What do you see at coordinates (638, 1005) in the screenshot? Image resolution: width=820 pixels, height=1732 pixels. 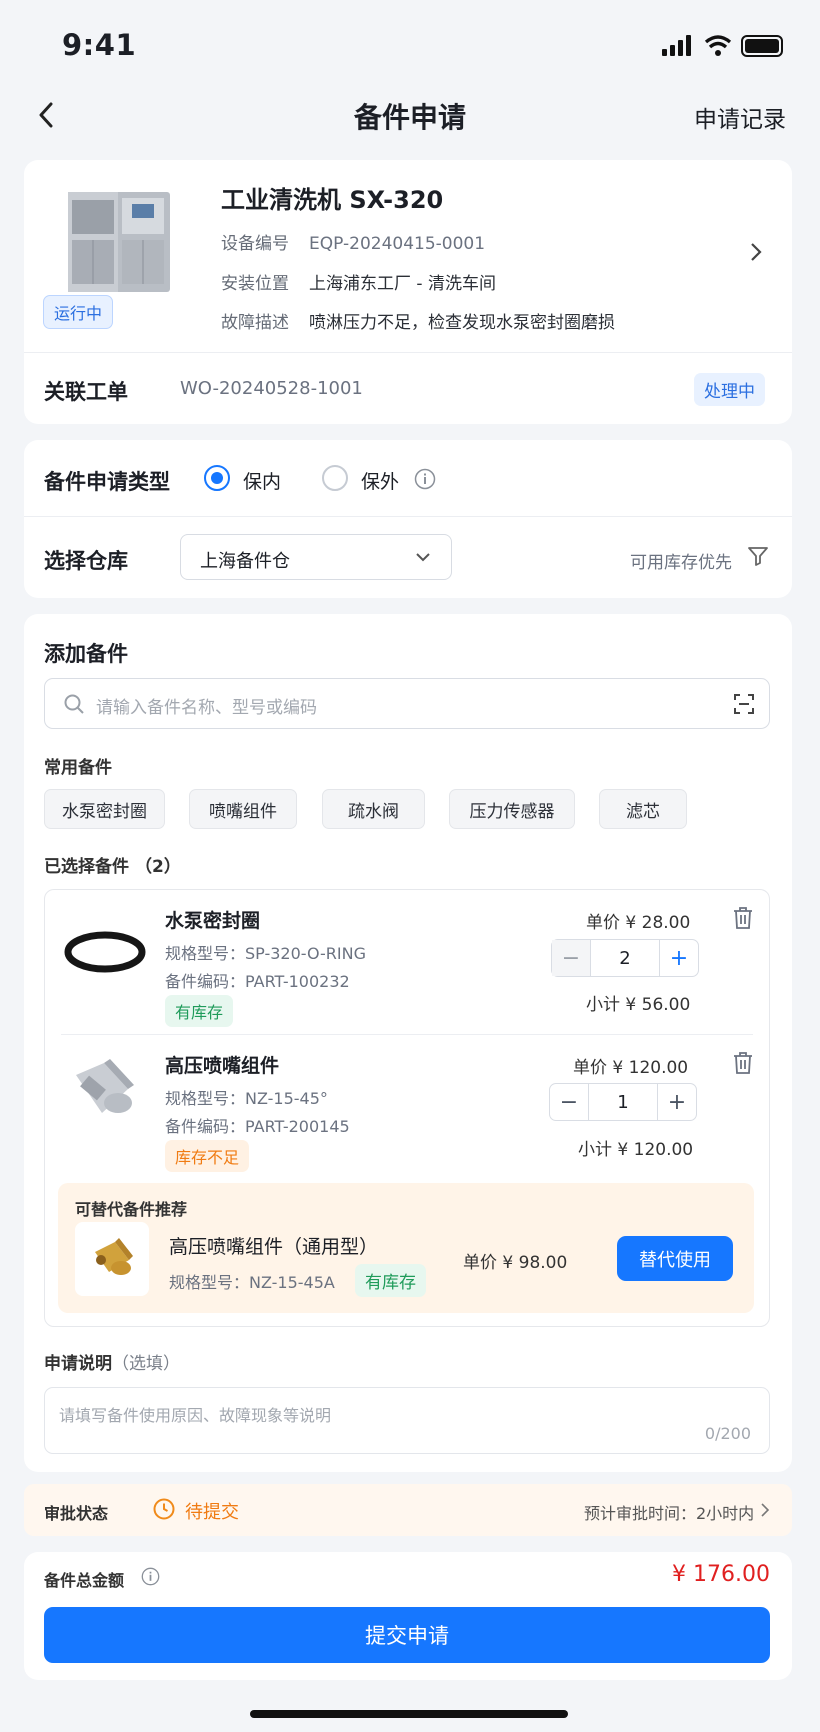 I see `part-subtotal: 小计 ¥ 56.00` at bounding box center [638, 1005].